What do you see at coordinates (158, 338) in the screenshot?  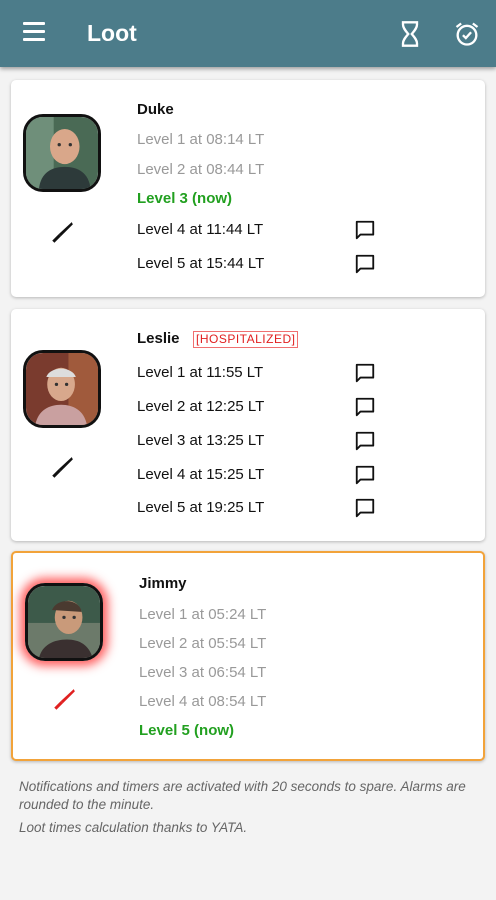 I see `npc-name: Leslie` at bounding box center [158, 338].